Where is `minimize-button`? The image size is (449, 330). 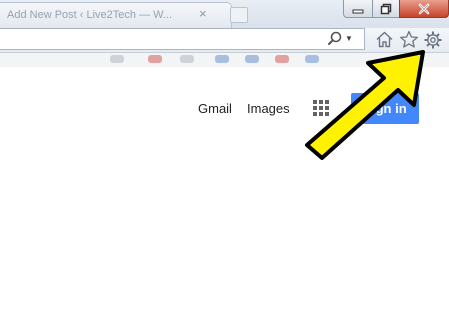
minimize-button is located at coordinates (358, 9).